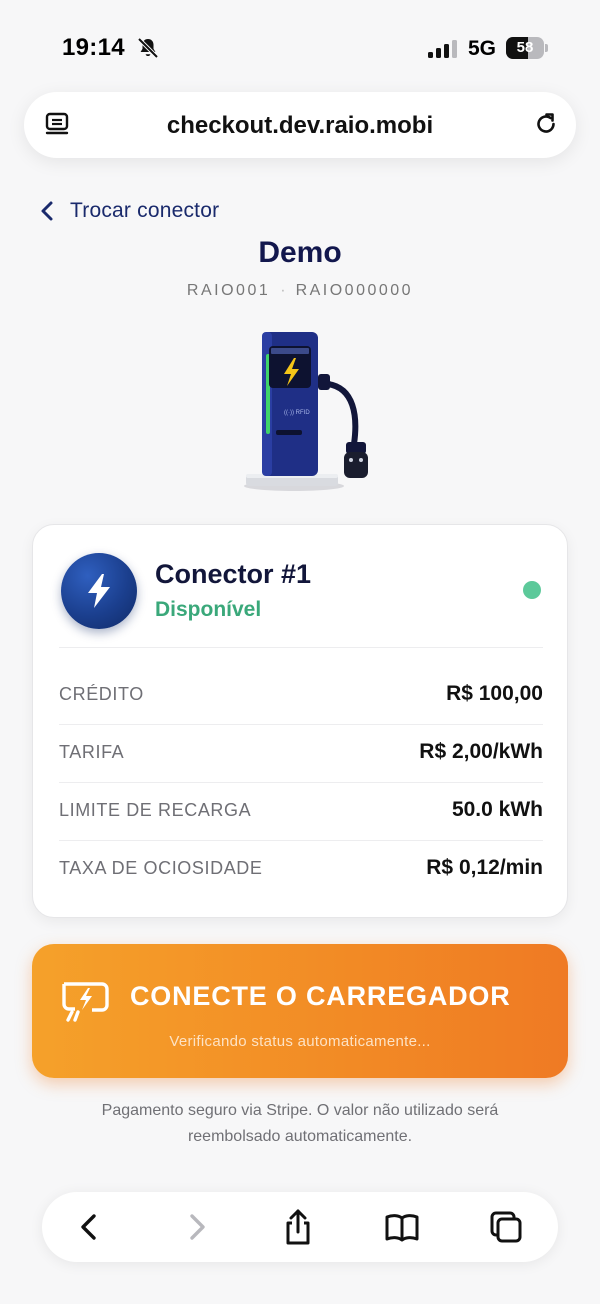 Image resolution: width=600 pixels, height=1304 pixels. Describe the element at coordinates (482, 48) in the screenshot. I see `network-label: 5G` at that location.